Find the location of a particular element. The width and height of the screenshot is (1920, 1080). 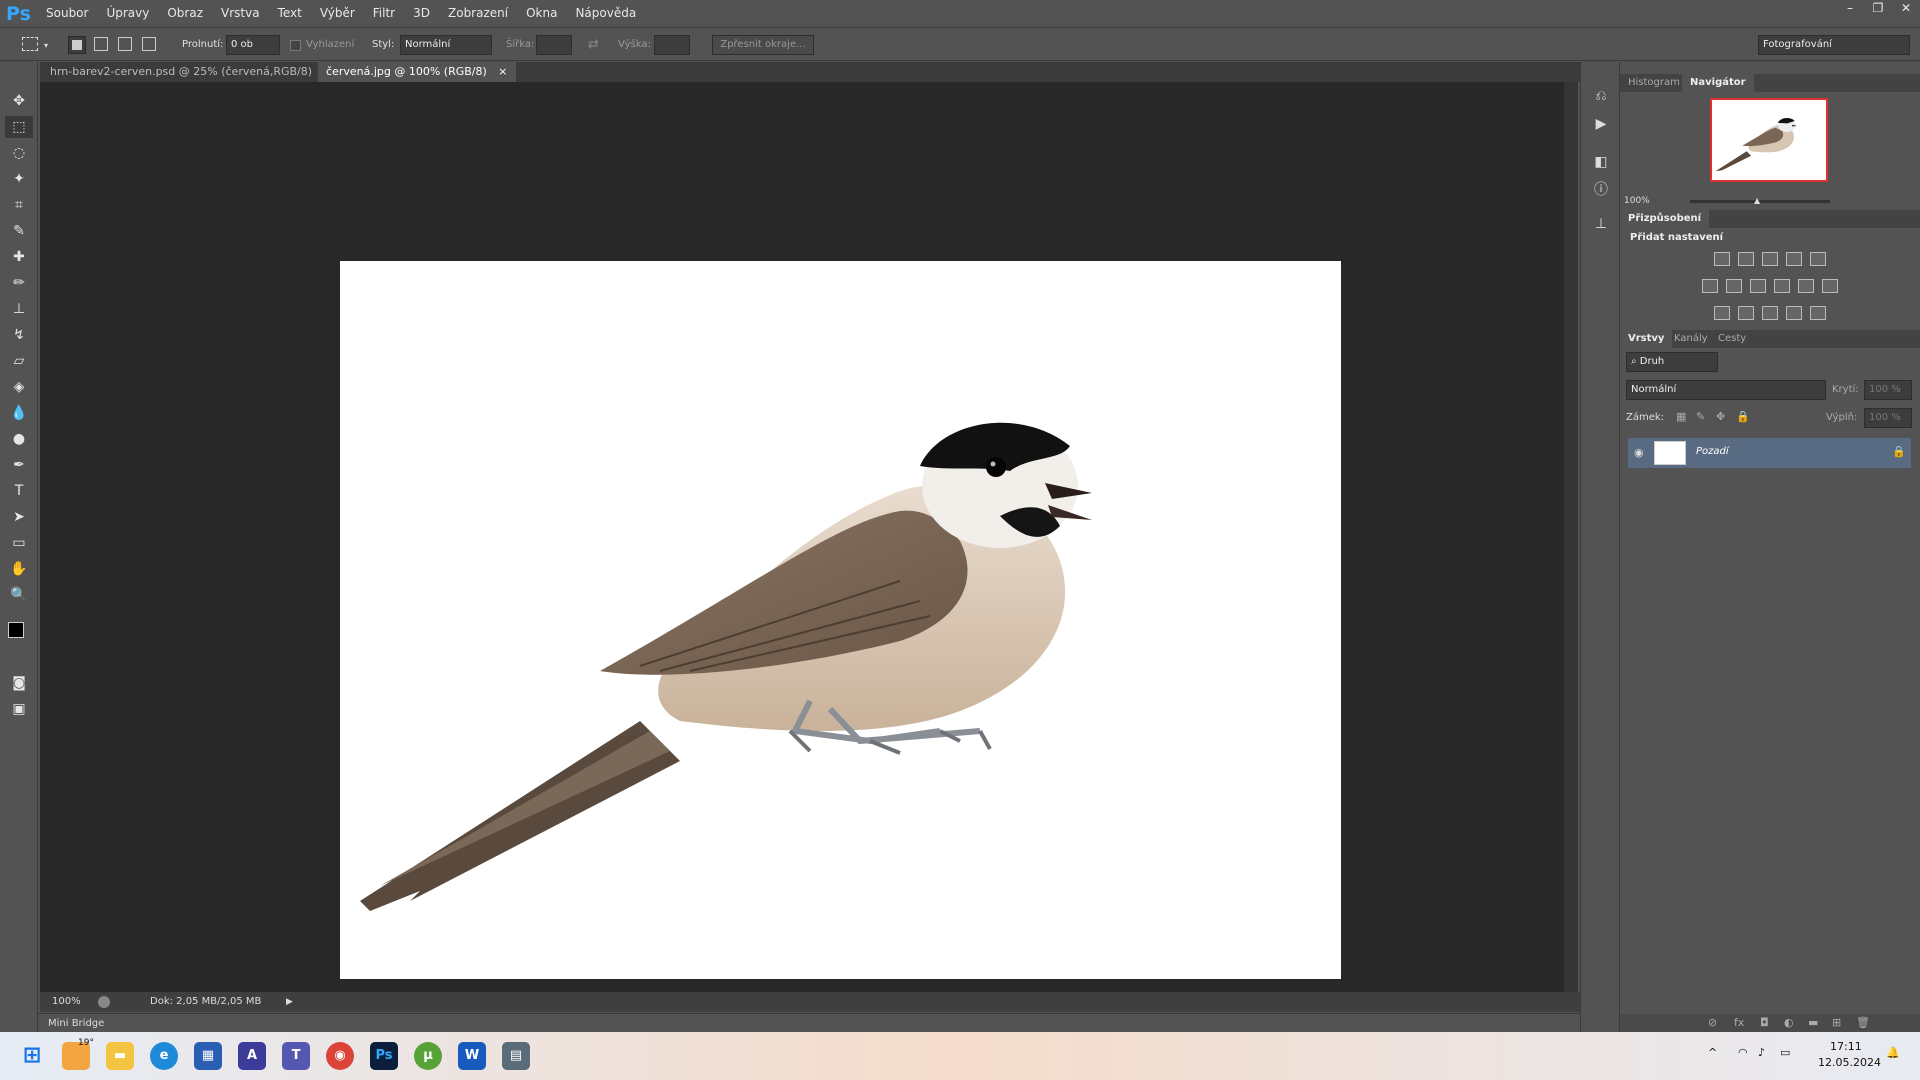

navigator-thumbnail is located at coordinates (1769, 140).